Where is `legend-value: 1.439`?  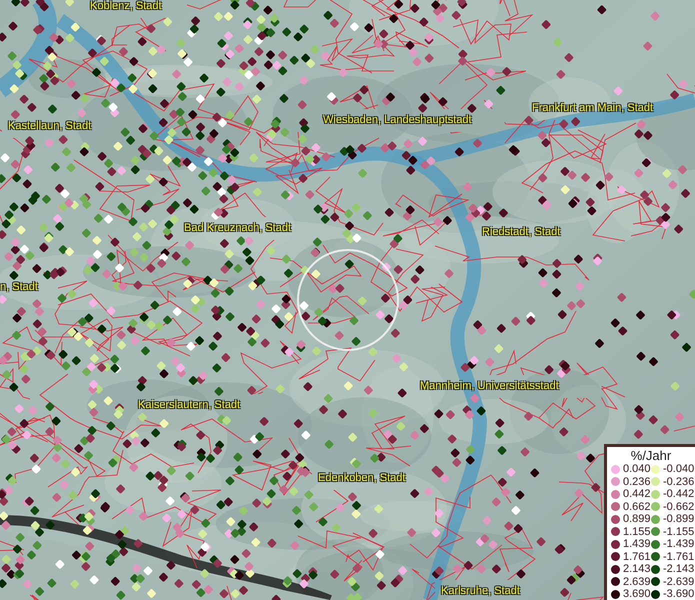 legend-value: 1.439 is located at coordinates (637, 544).